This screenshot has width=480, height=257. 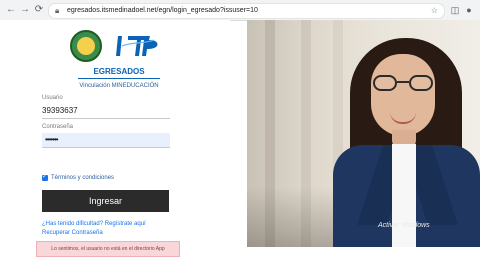 I want to click on username-input: 39393637, so click(x=106, y=111).